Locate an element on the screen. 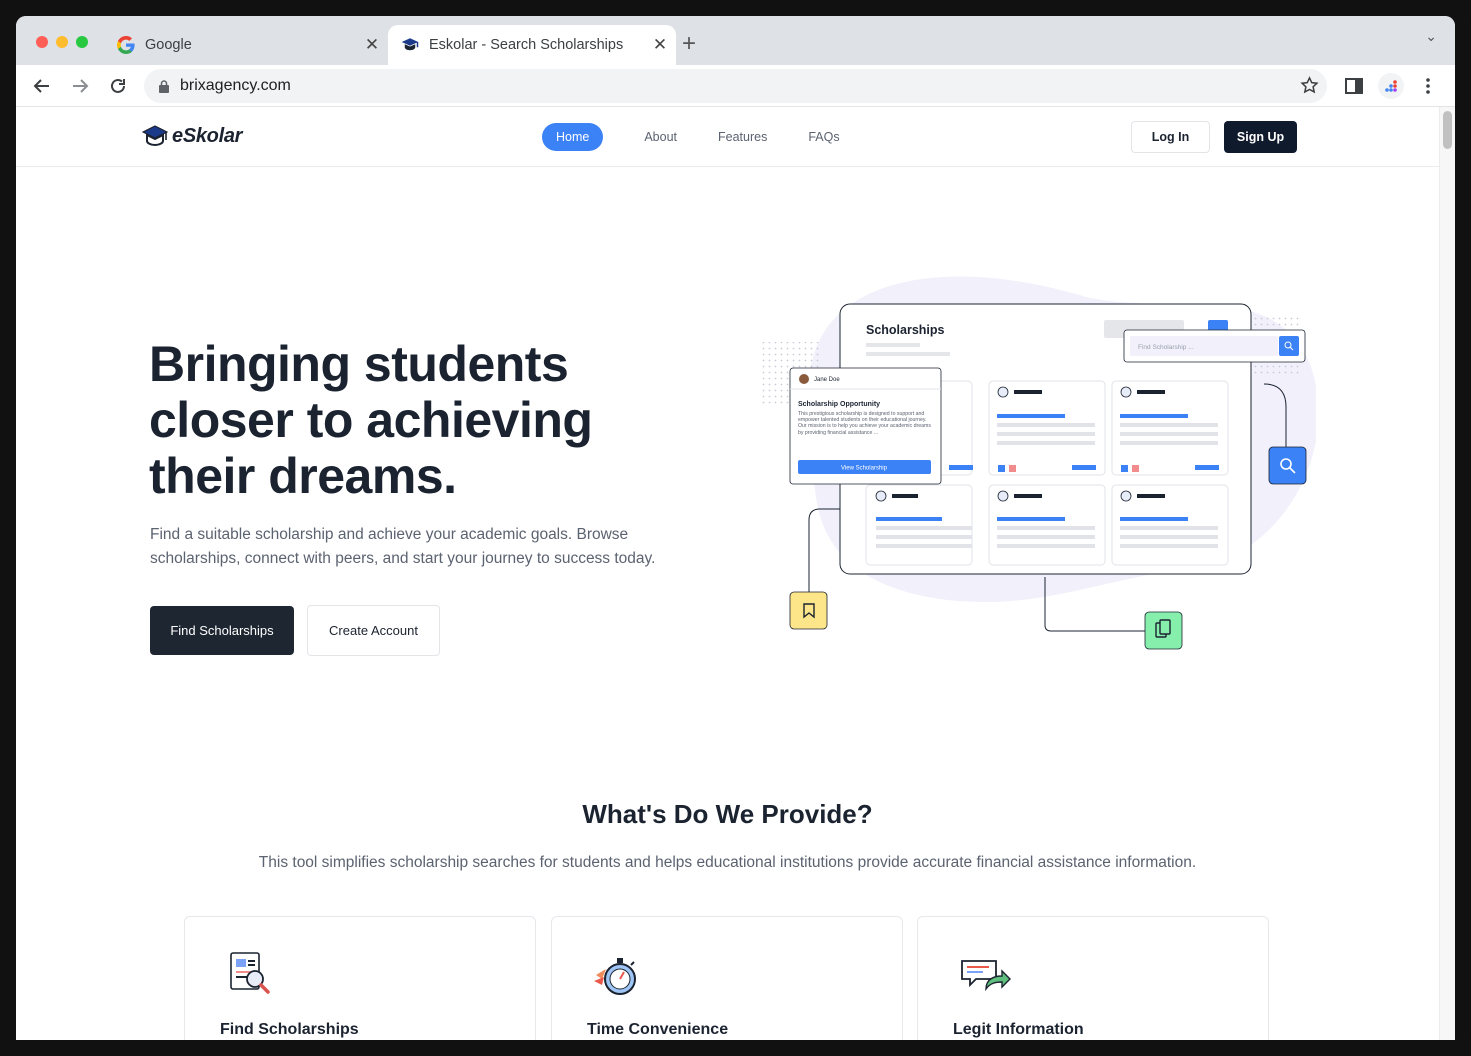 Image resolution: width=1471 pixels, height=1056 pixels. new-tab-icon: + is located at coordinates (689, 44).